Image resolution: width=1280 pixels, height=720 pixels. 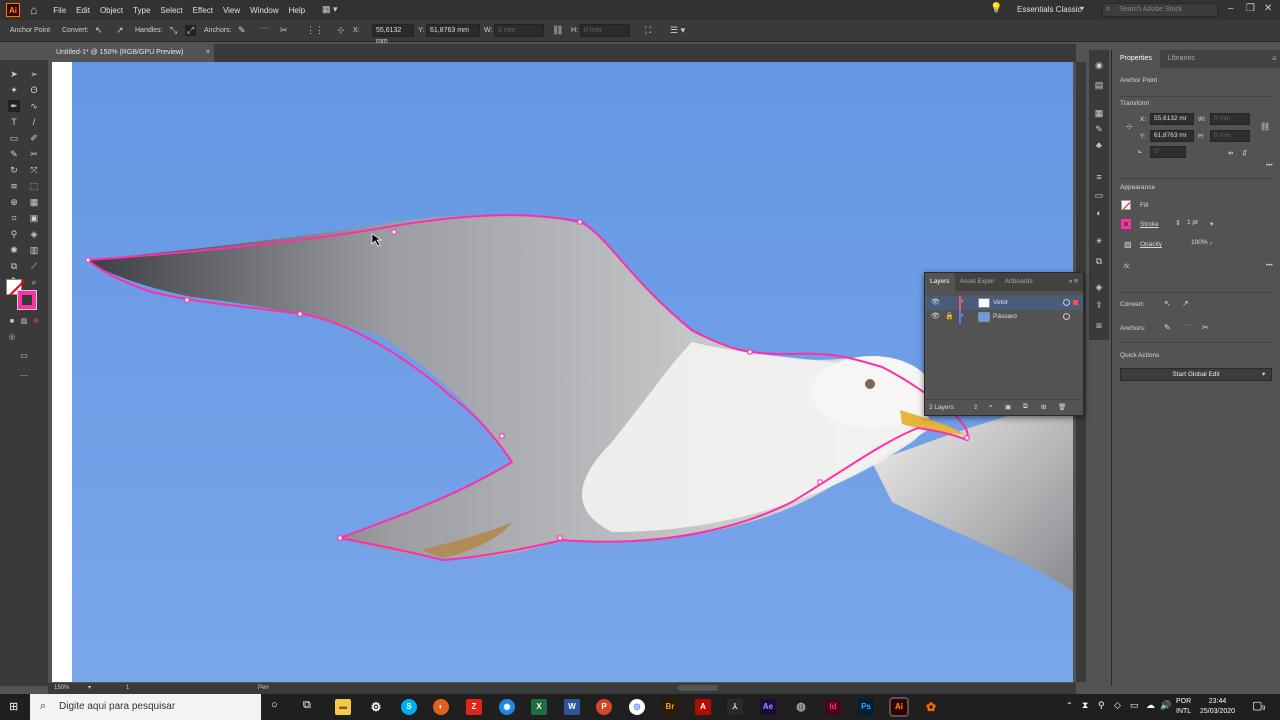 What do you see at coordinates (264, 31) in the screenshot?
I see `connect-anchors-icon: ⌒` at bounding box center [264, 31].